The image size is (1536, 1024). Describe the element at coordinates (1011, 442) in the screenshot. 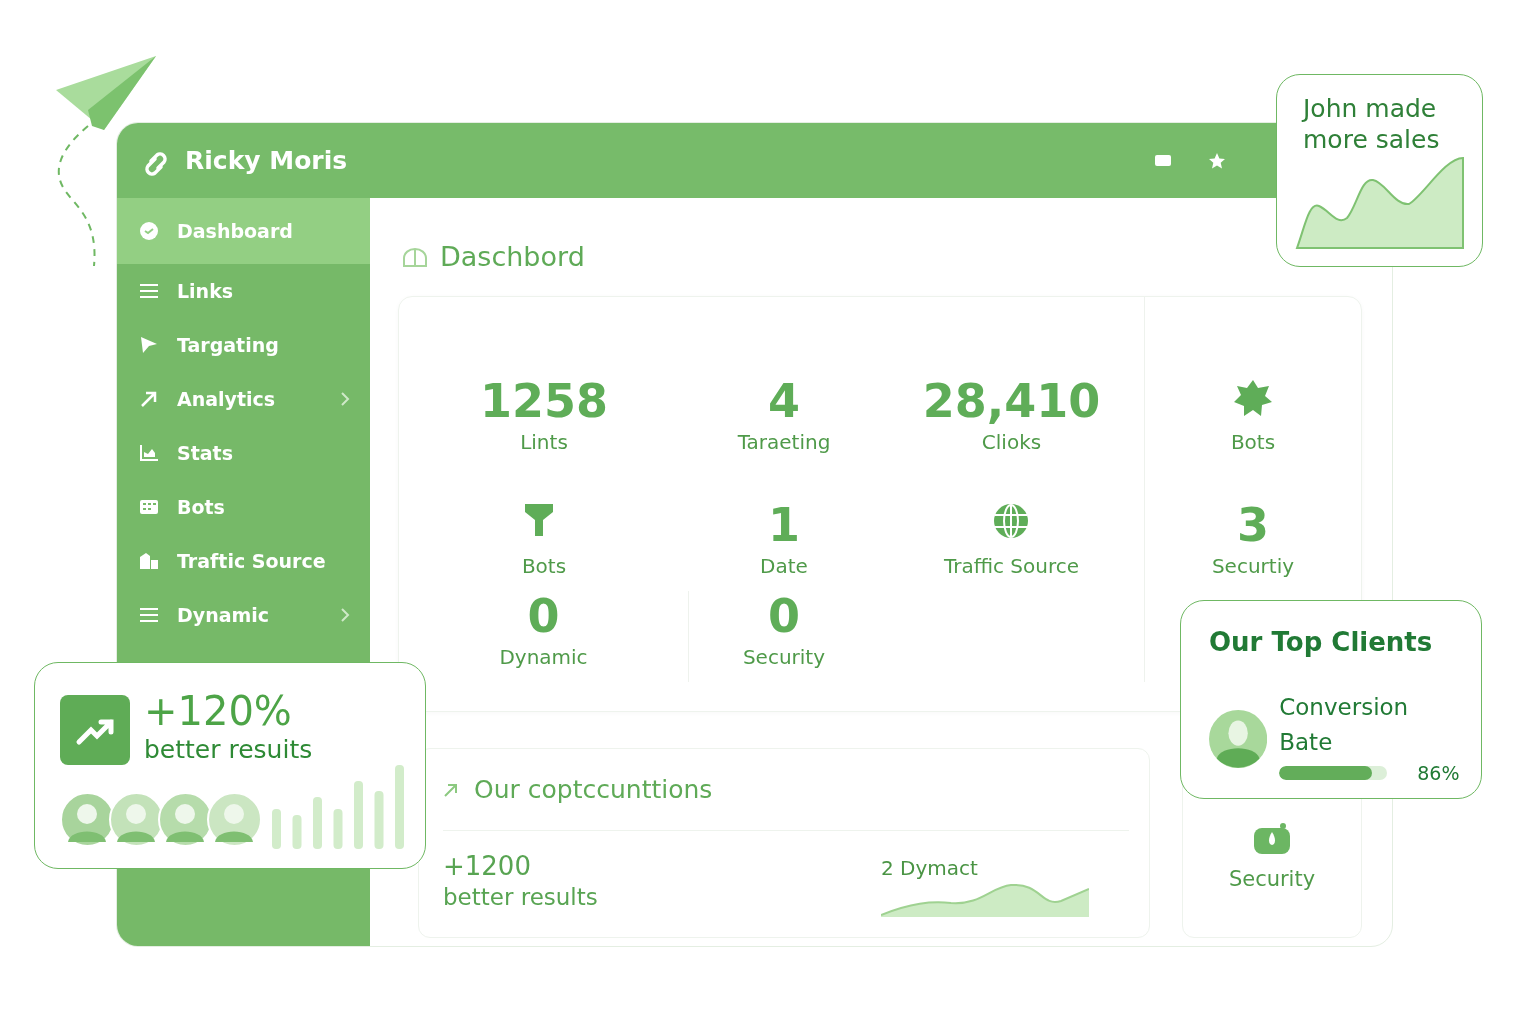

I see `stat-label: Clioks` at that location.